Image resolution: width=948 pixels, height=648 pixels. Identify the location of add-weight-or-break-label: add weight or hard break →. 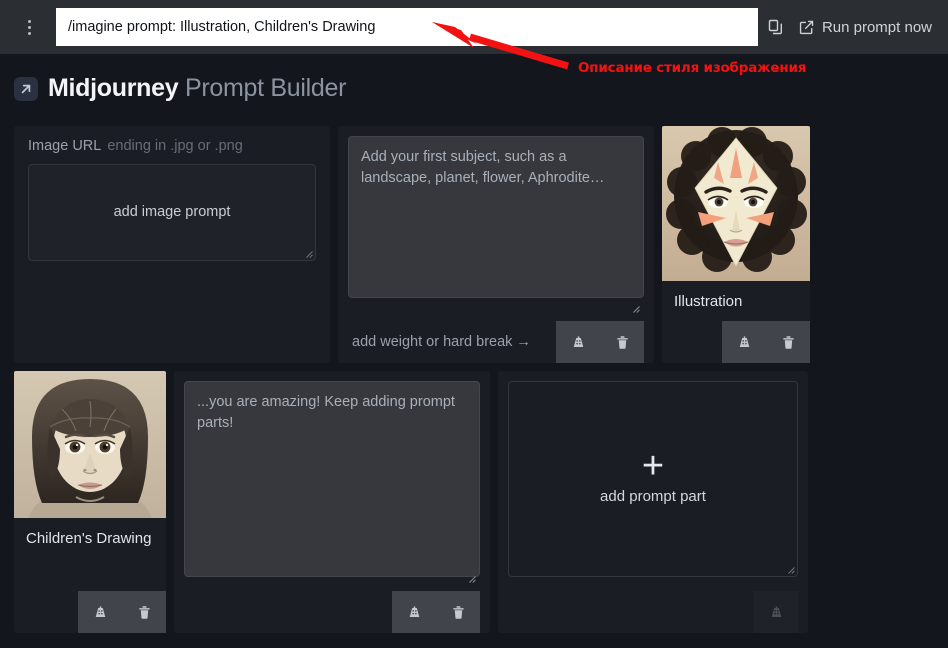
(452, 342).